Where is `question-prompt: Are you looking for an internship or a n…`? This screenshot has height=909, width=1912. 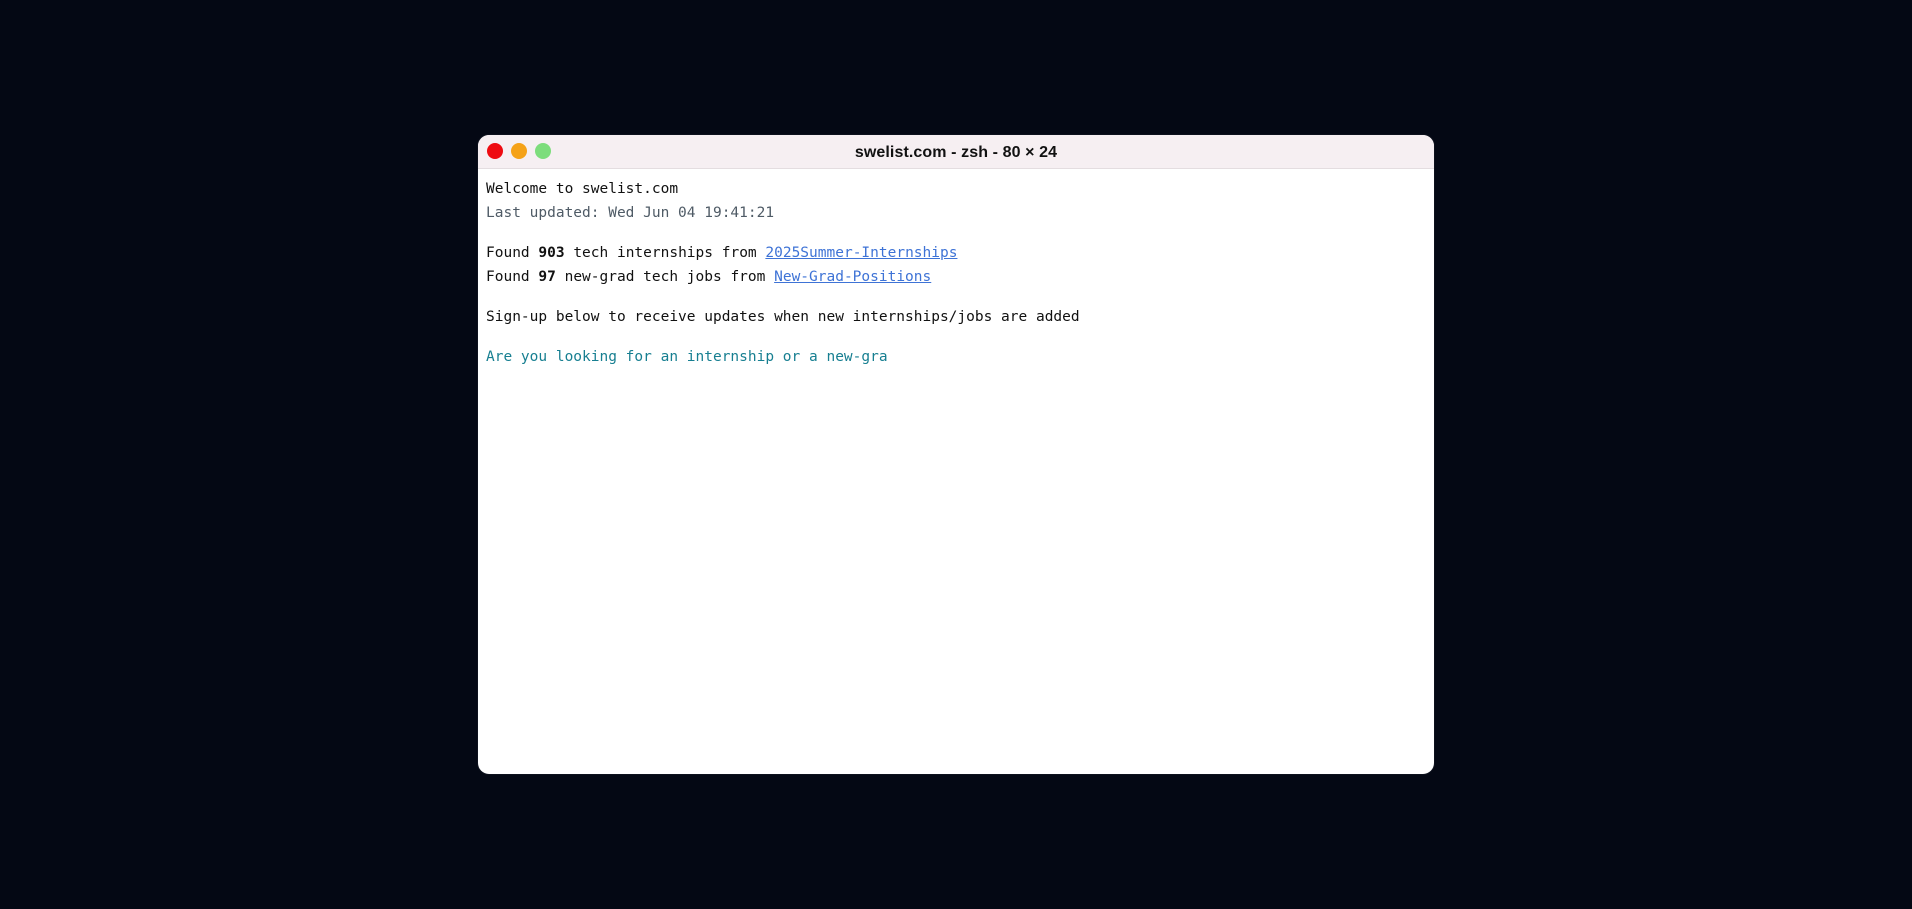 question-prompt: Are you looking for an internship or a n… is located at coordinates (687, 357).